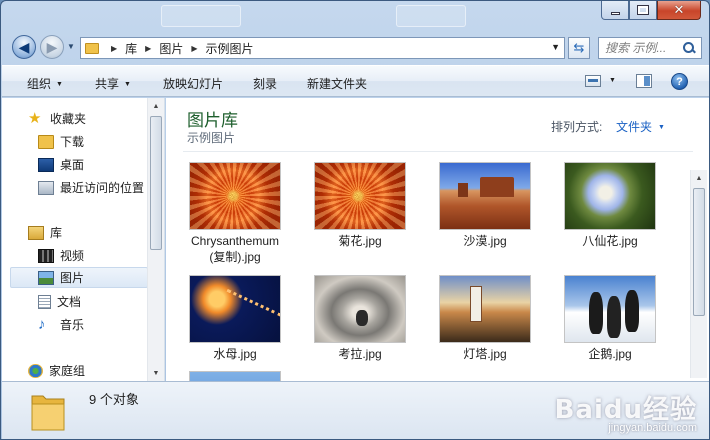 This screenshot has width=710, height=440. I want to click on file-name: 菊花.jpg, so click(360, 241).